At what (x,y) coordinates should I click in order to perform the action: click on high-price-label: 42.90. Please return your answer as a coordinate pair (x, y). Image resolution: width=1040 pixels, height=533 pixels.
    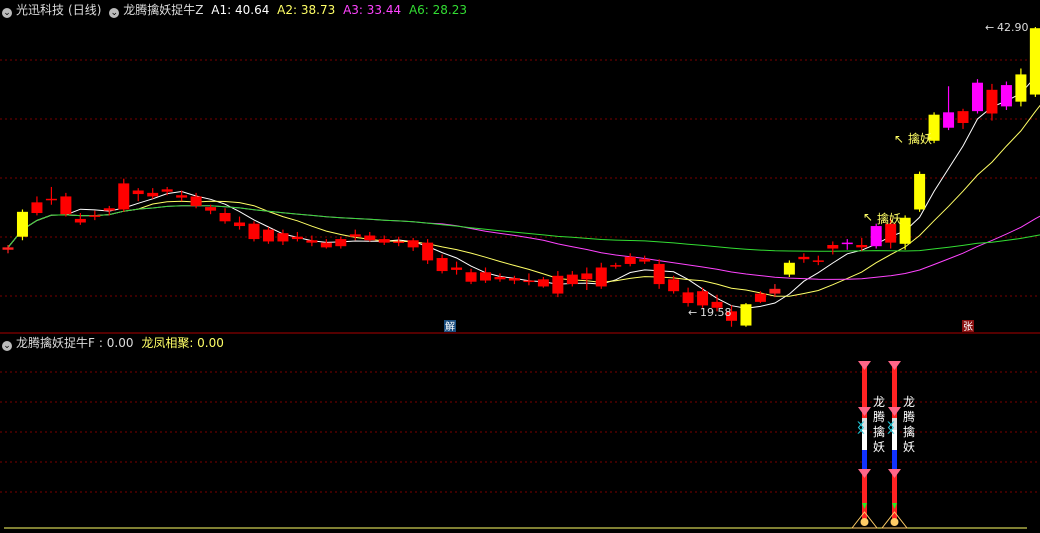
    Looking at the image, I should click on (1013, 27).